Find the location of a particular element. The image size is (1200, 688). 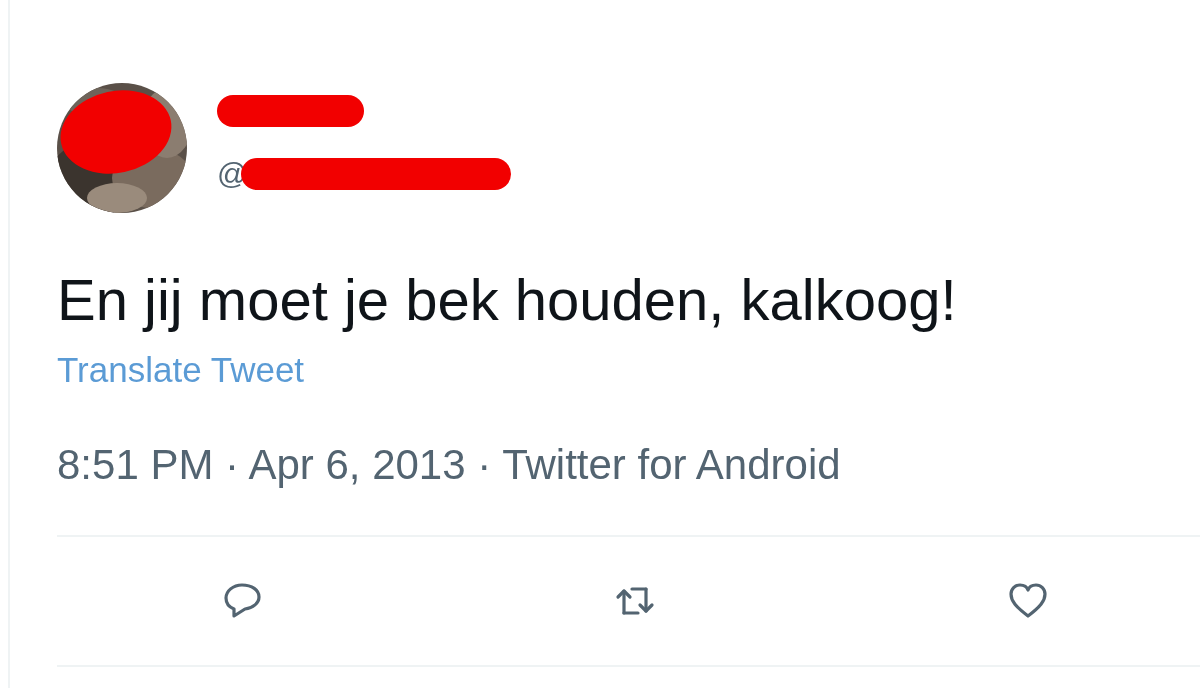

translate-link: Translate Tweet is located at coordinates (181, 370).